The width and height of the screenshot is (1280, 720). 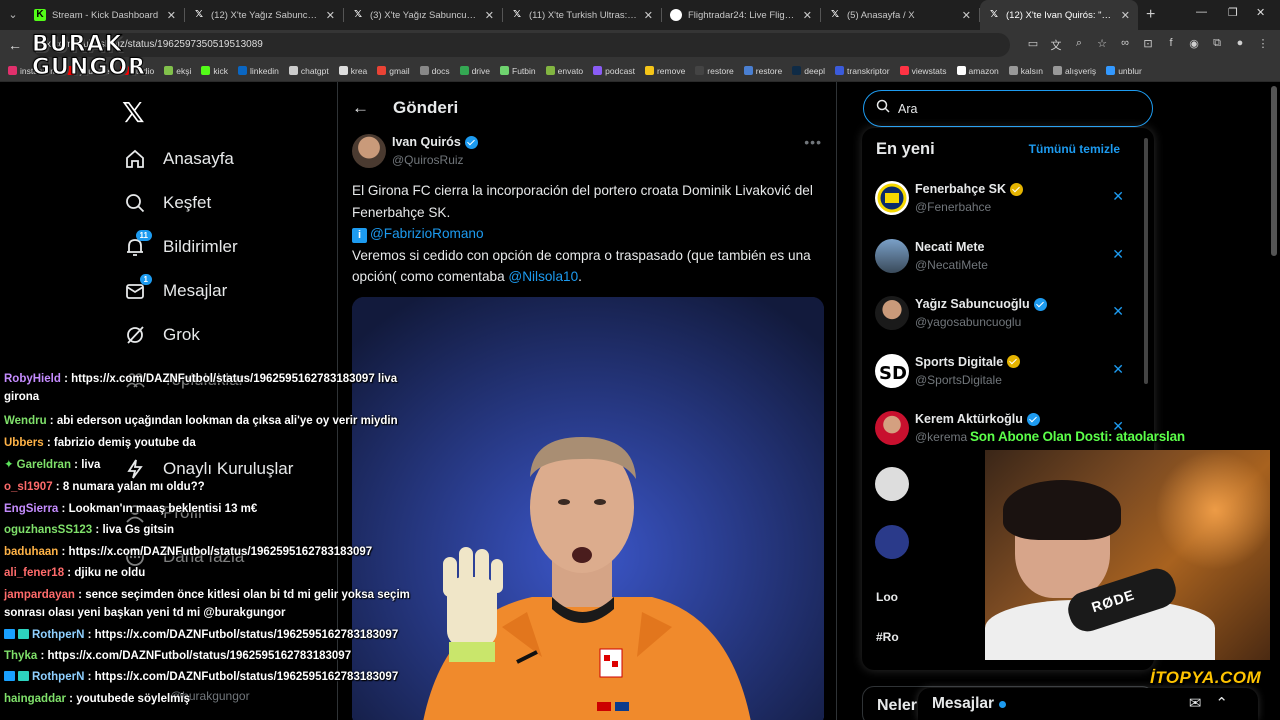 What do you see at coordinates (1079, 45) in the screenshot?
I see `zoom-icon: ⌕` at bounding box center [1079, 45].